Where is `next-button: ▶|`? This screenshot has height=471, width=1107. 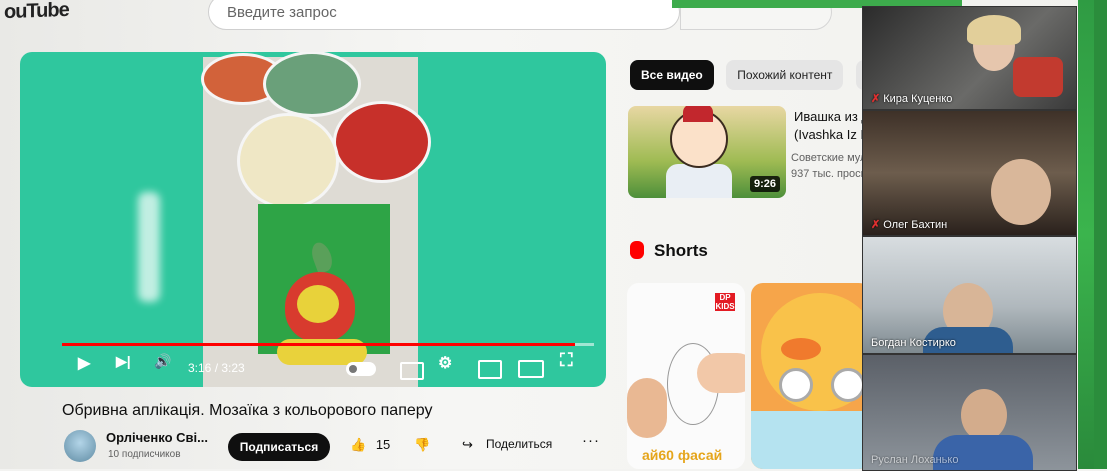
next-button: ▶| is located at coordinates (123, 361).